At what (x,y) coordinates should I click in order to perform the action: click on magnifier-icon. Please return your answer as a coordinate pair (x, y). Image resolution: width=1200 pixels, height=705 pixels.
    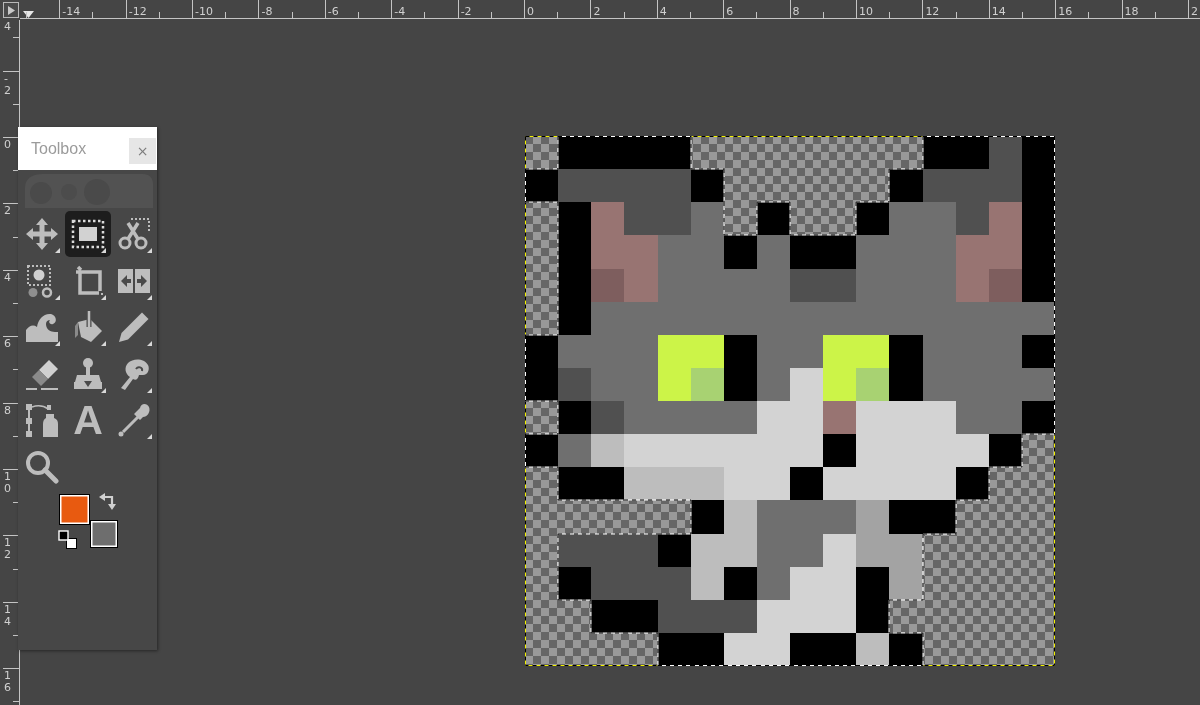
    Looking at the image, I should click on (42, 466).